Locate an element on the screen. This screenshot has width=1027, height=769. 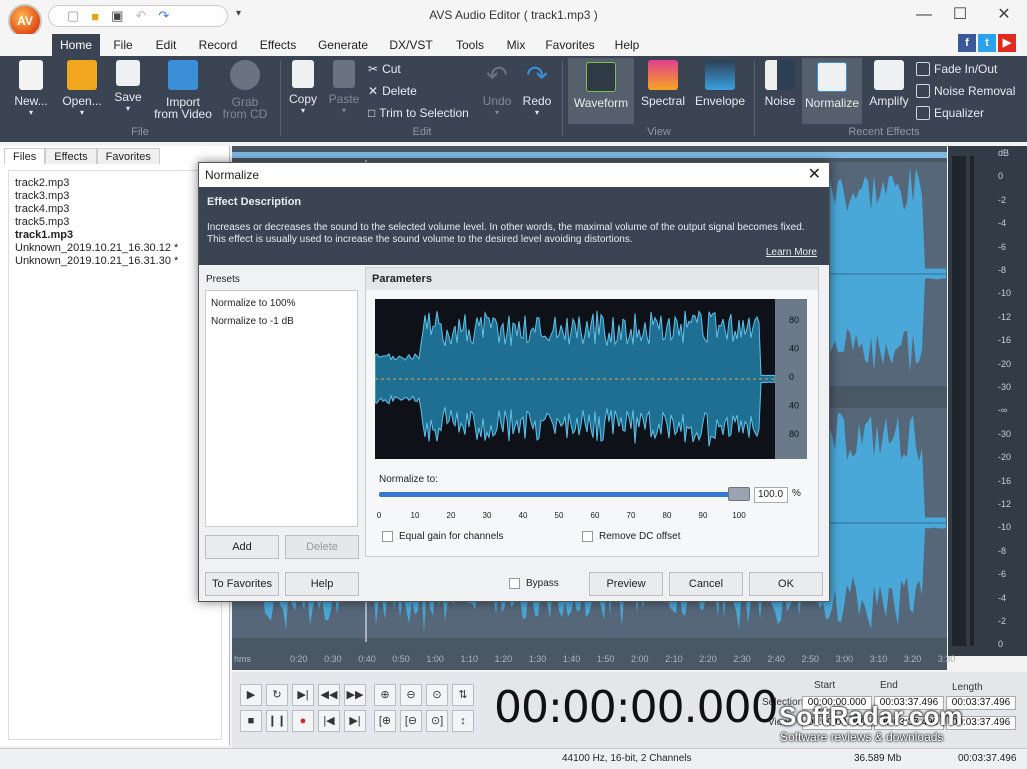
noise-removal-button: Noise Removal is located at coordinates (965, 91).